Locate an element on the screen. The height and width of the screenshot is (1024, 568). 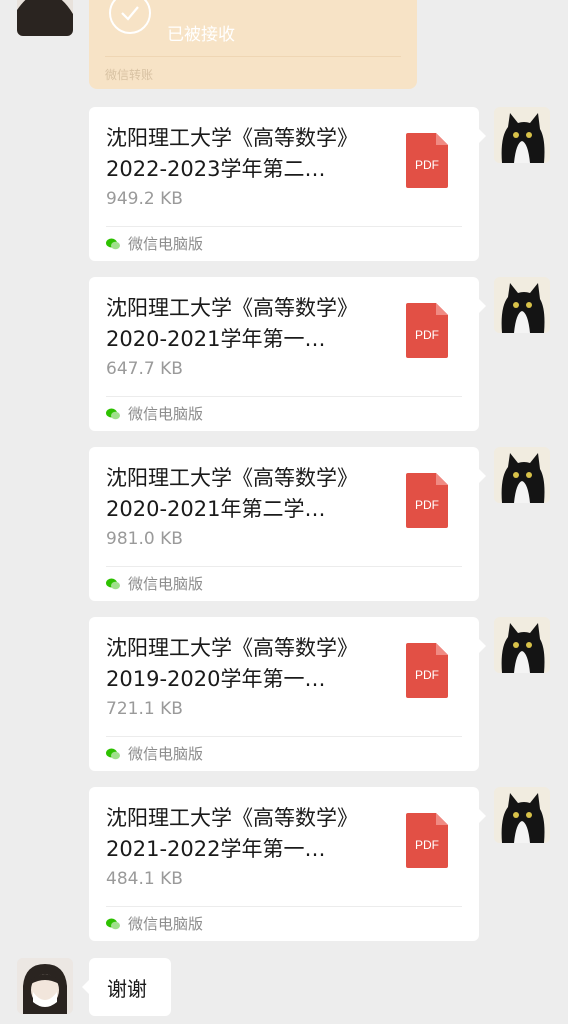
reply-text: 谢谢 is located at coordinates (127, 989).